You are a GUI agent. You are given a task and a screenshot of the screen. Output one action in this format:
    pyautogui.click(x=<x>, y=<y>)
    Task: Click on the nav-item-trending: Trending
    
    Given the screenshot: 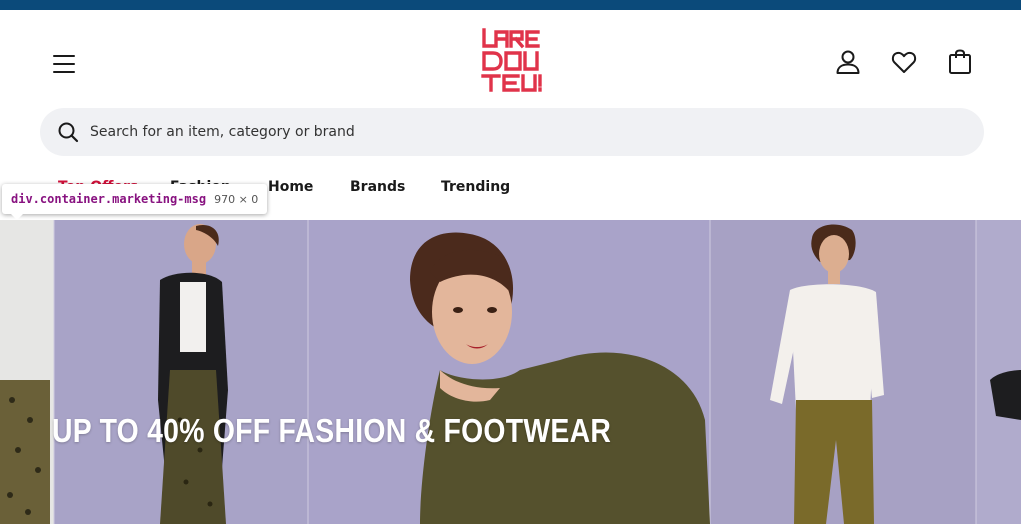 What is the action you would take?
    pyautogui.click(x=475, y=187)
    